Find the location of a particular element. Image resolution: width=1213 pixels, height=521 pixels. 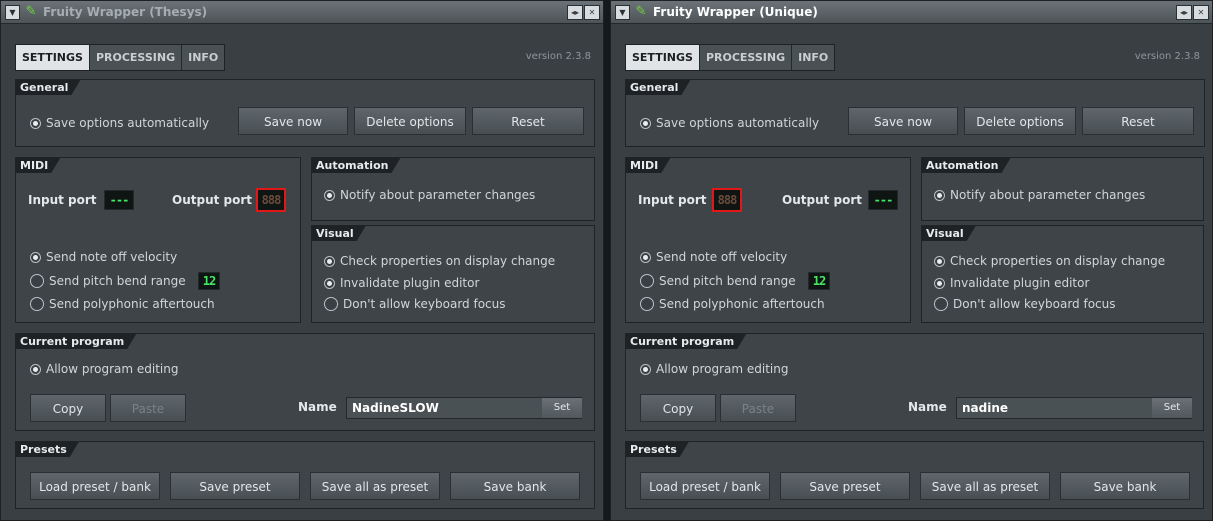

title-bar: ▼ ✎ Fruity Wrapper (Thesys) ◂▸ ✕ is located at coordinates (302, 12).